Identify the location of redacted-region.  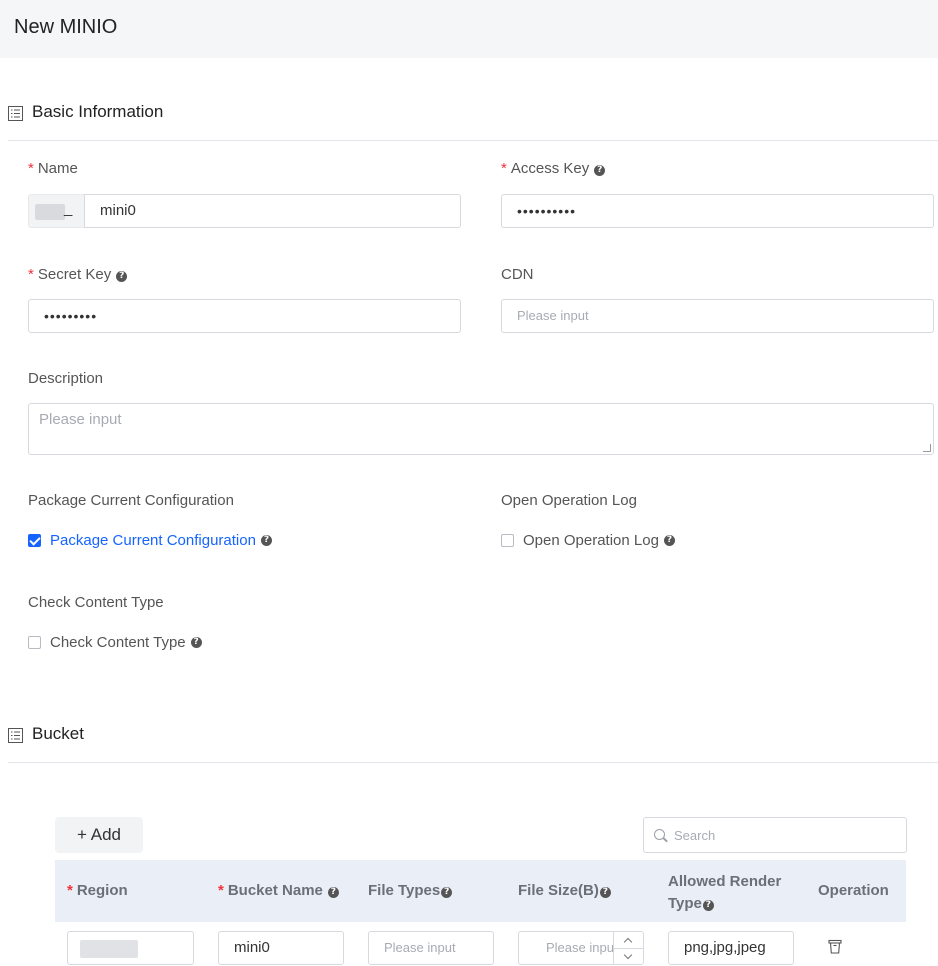
(109, 949).